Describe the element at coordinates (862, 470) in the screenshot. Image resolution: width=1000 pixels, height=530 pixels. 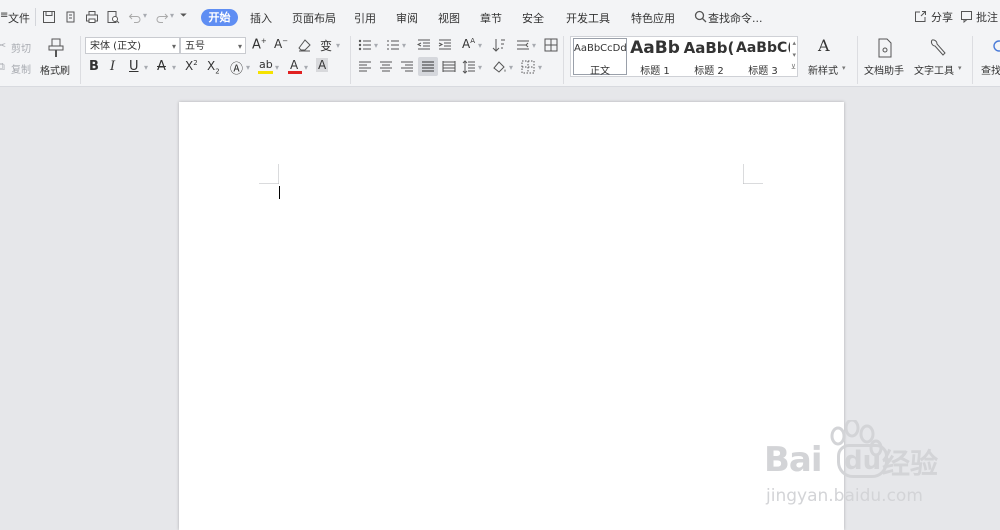
I see `baidu-jingyan-watermark: Bai du 经验 jingyan.baidu.com` at that location.